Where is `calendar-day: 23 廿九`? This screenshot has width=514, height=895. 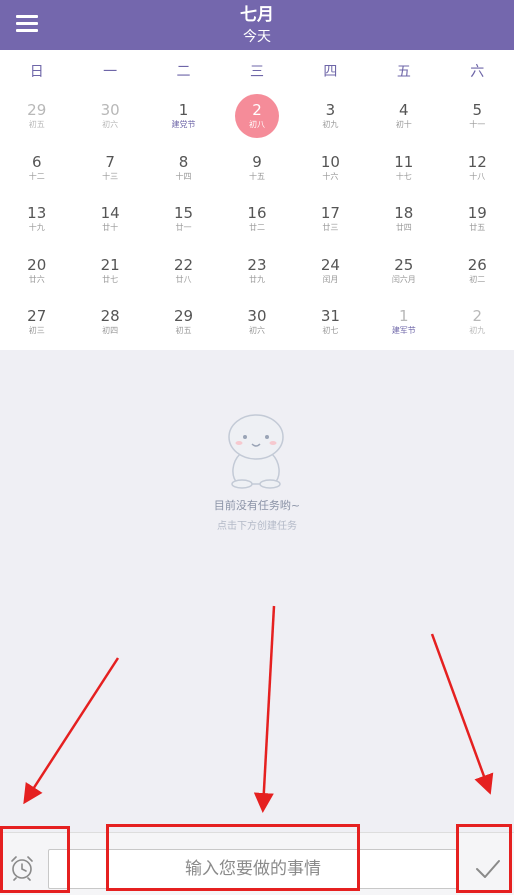 calendar-day: 23 廿九 is located at coordinates (256, 273).